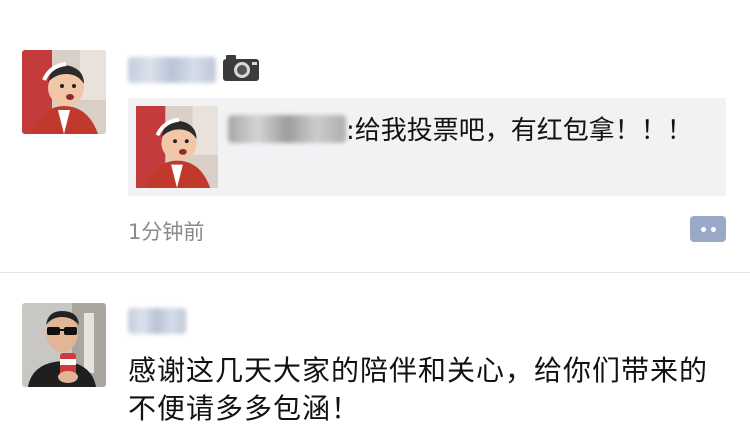 The height and width of the screenshot is (428, 750). I want to click on avatar-child-image, so click(64, 92).